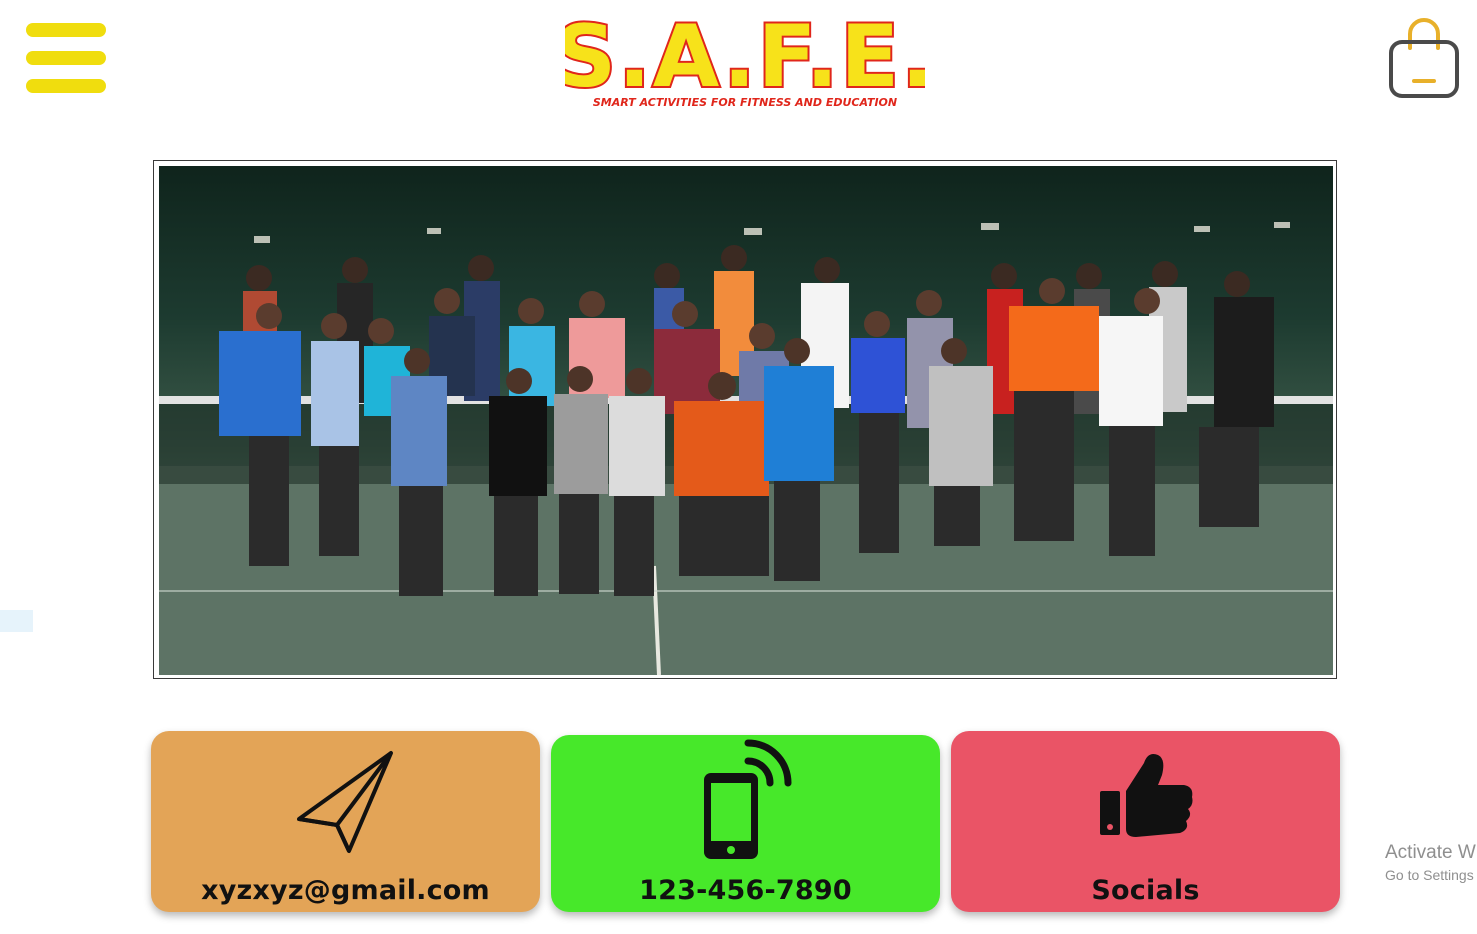 The image size is (1477, 934). What do you see at coordinates (344, 802) in the screenshot?
I see `paper-plane-icon` at bounding box center [344, 802].